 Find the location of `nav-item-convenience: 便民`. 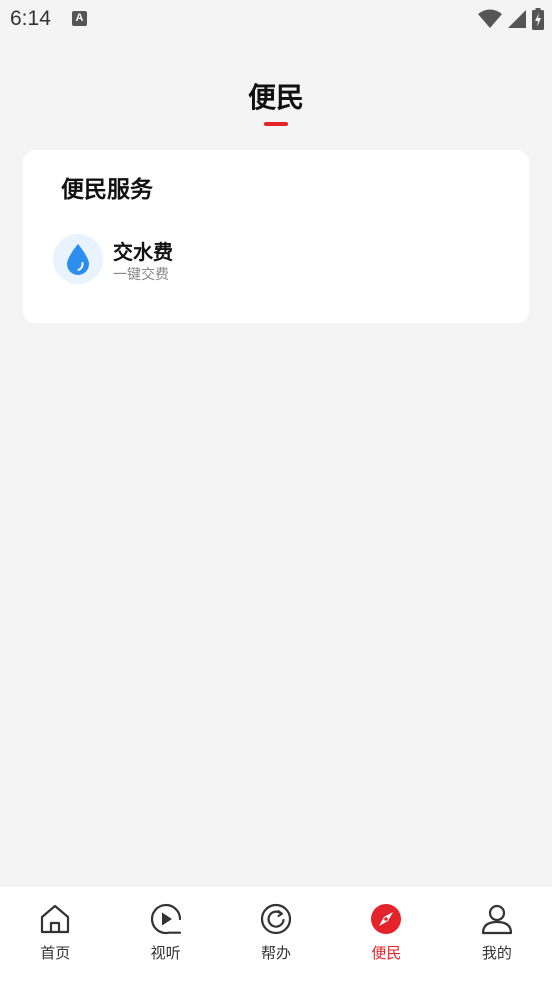

nav-item-convenience: 便民 is located at coordinates (386, 934).